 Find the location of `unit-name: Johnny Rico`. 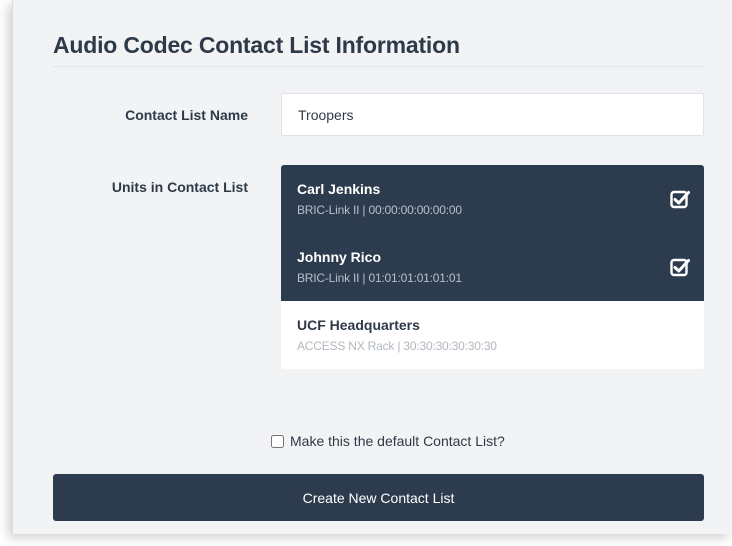

unit-name: Johnny Rico is located at coordinates (339, 257).